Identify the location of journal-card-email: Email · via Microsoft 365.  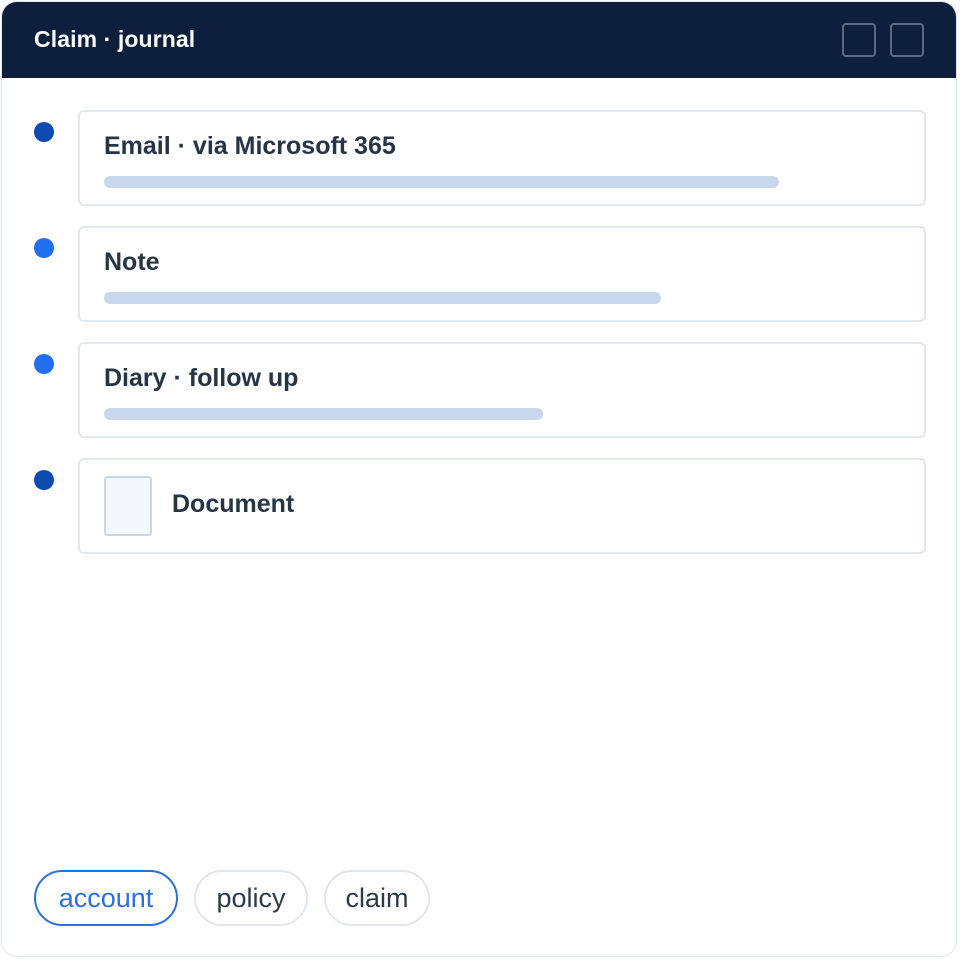
(502, 158).